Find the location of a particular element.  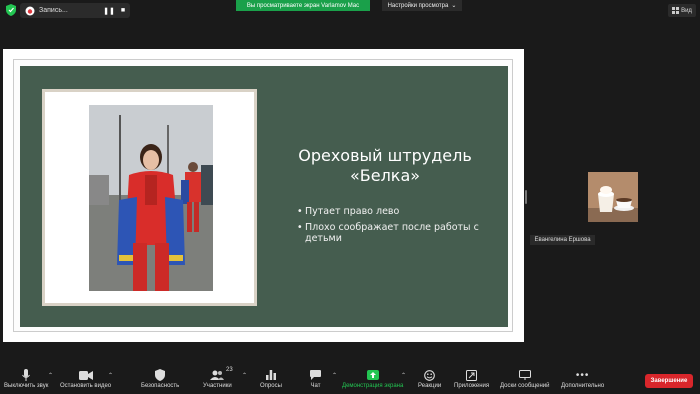

participants-icon is located at coordinates (217, 375).